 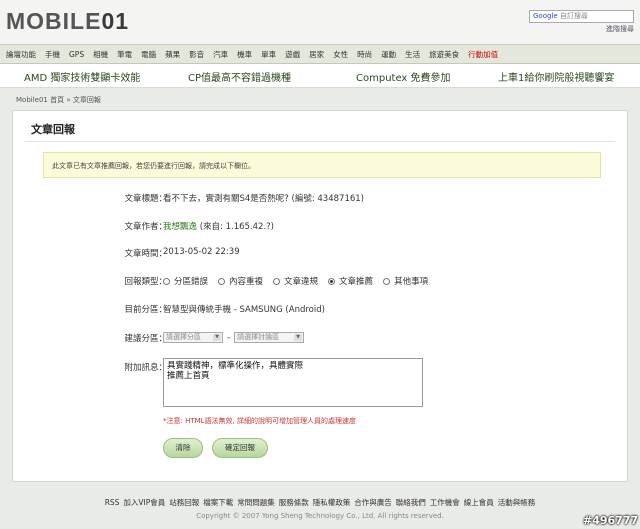 What do you see at coordinates (100, 54) in the screenshot?
I see `nav-item: 相機` at bounding box center [100, 54].